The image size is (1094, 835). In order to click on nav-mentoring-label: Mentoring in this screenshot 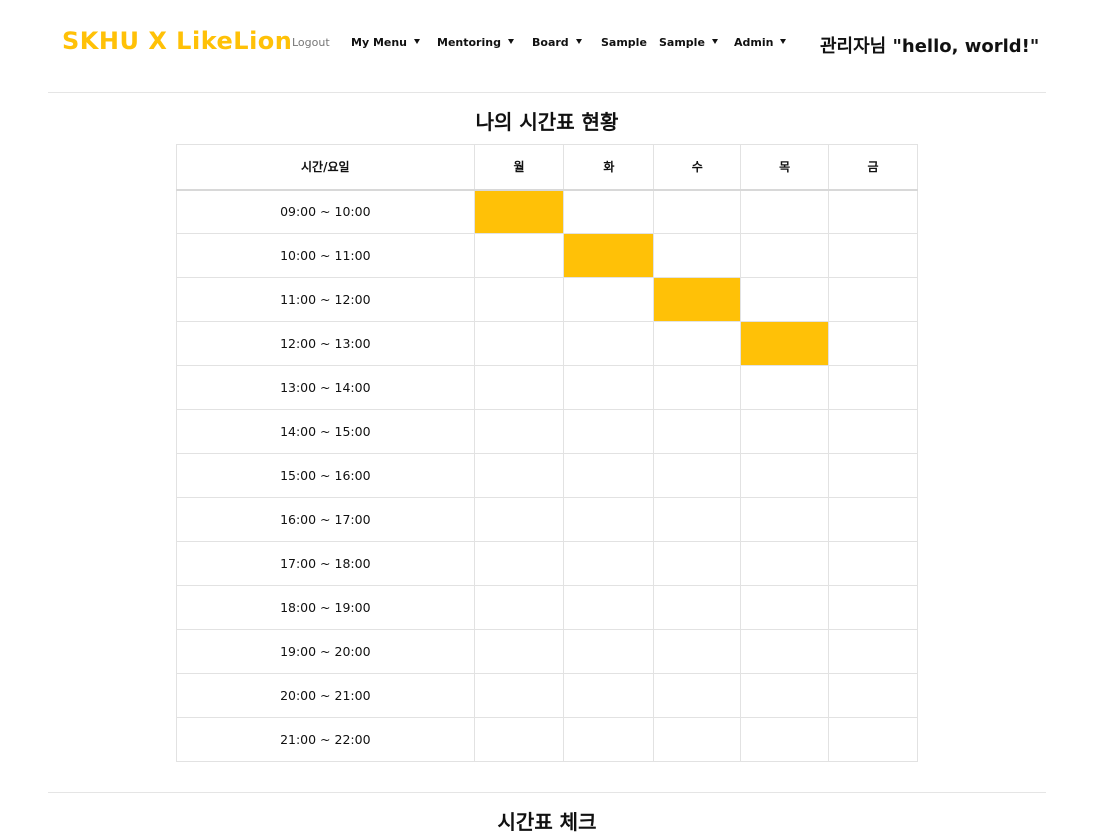, I will do `click(469, 42)`.